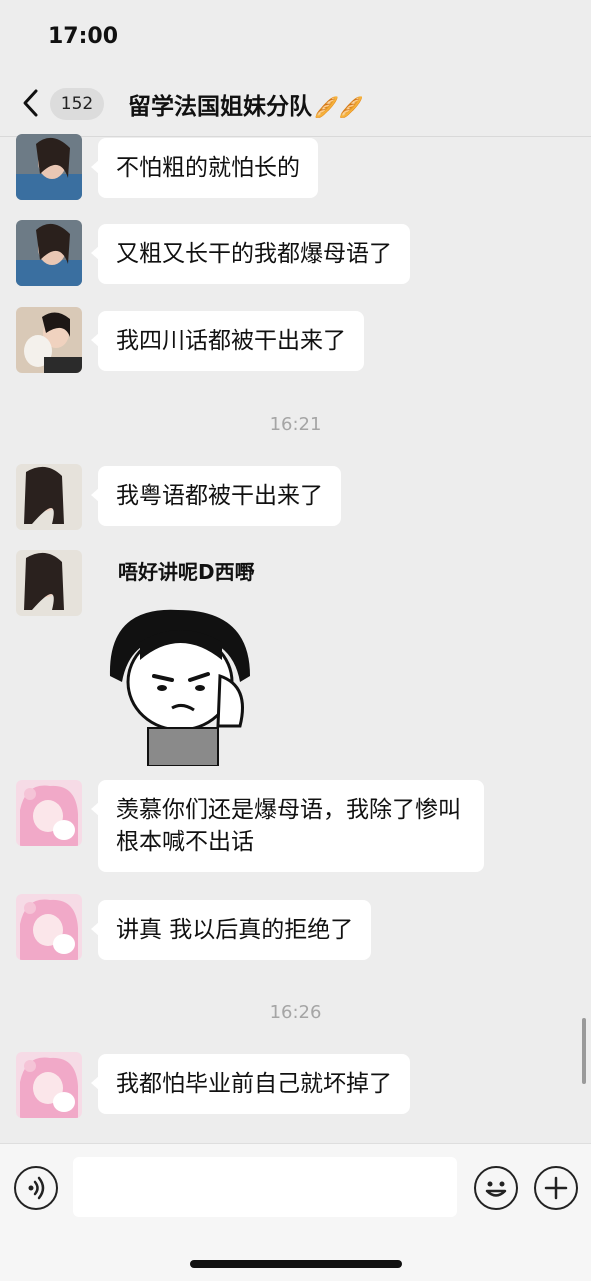 Image resolution: width=591 pixels, height=1281 pixels. Describe the element at coordinates (584, 1051) in the screenshot. I see `scrollbar` at that location.